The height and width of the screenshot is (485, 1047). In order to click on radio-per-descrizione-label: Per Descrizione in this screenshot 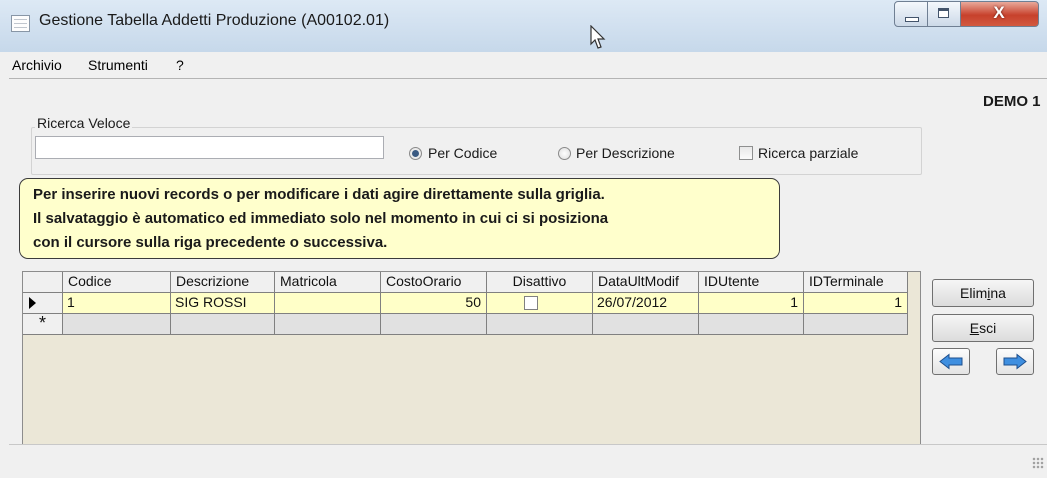, I will do `click(625, 153)`.